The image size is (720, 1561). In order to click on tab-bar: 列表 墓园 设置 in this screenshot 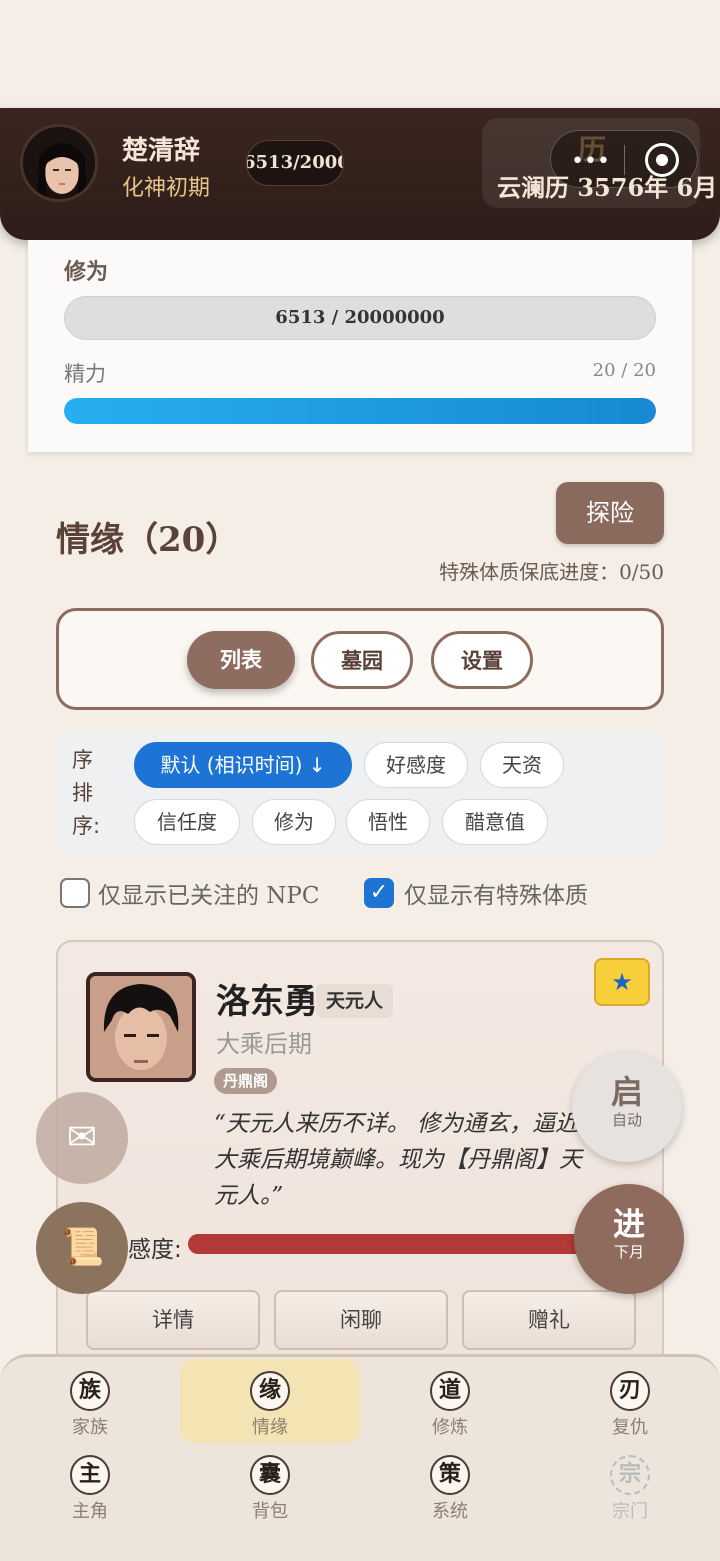, I will do `click(360, 659)`.